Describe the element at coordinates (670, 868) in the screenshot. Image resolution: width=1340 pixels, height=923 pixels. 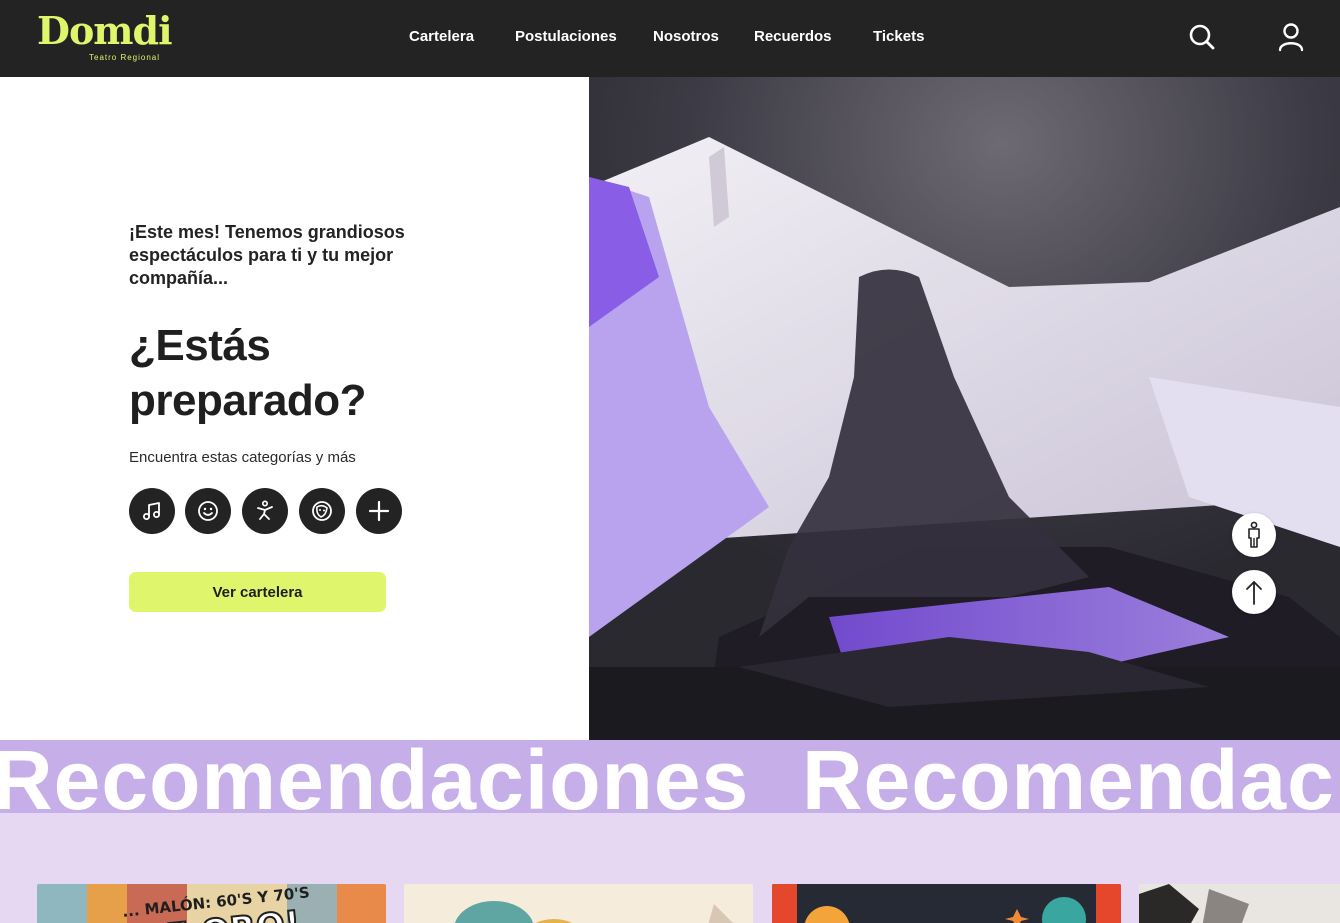
I see `recommendations-section: ... MALÓN: 60'S Y 70'S DE ORO!` at that location.